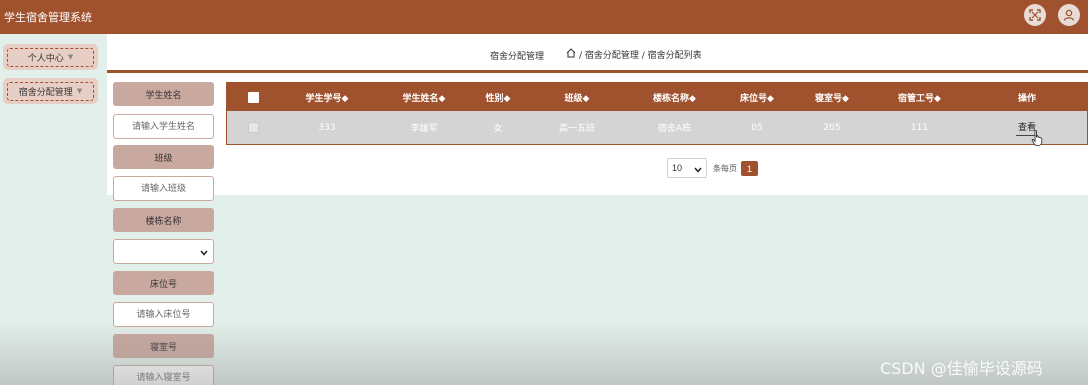 The image size is (1088, 385). I want to click on cell-building: 宿舍A栋, so click(674, 129).